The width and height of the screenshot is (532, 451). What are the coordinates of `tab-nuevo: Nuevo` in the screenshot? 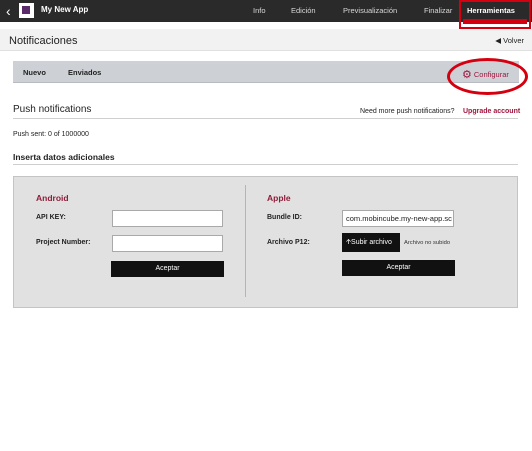 It's located at (34, 72).